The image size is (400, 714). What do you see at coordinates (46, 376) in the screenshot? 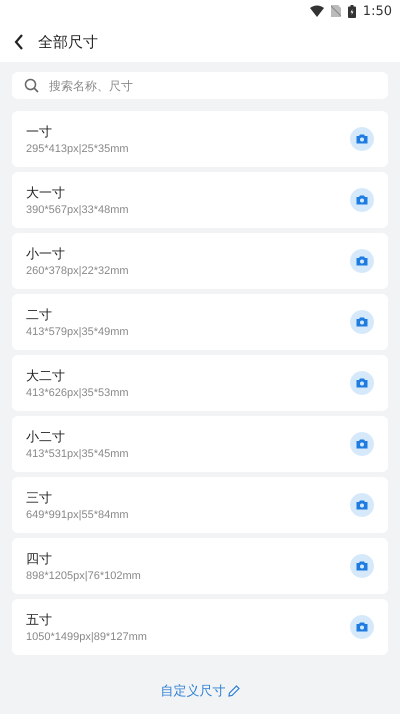
I see `size-name: 大二寸` at bounding box center [46, 376].